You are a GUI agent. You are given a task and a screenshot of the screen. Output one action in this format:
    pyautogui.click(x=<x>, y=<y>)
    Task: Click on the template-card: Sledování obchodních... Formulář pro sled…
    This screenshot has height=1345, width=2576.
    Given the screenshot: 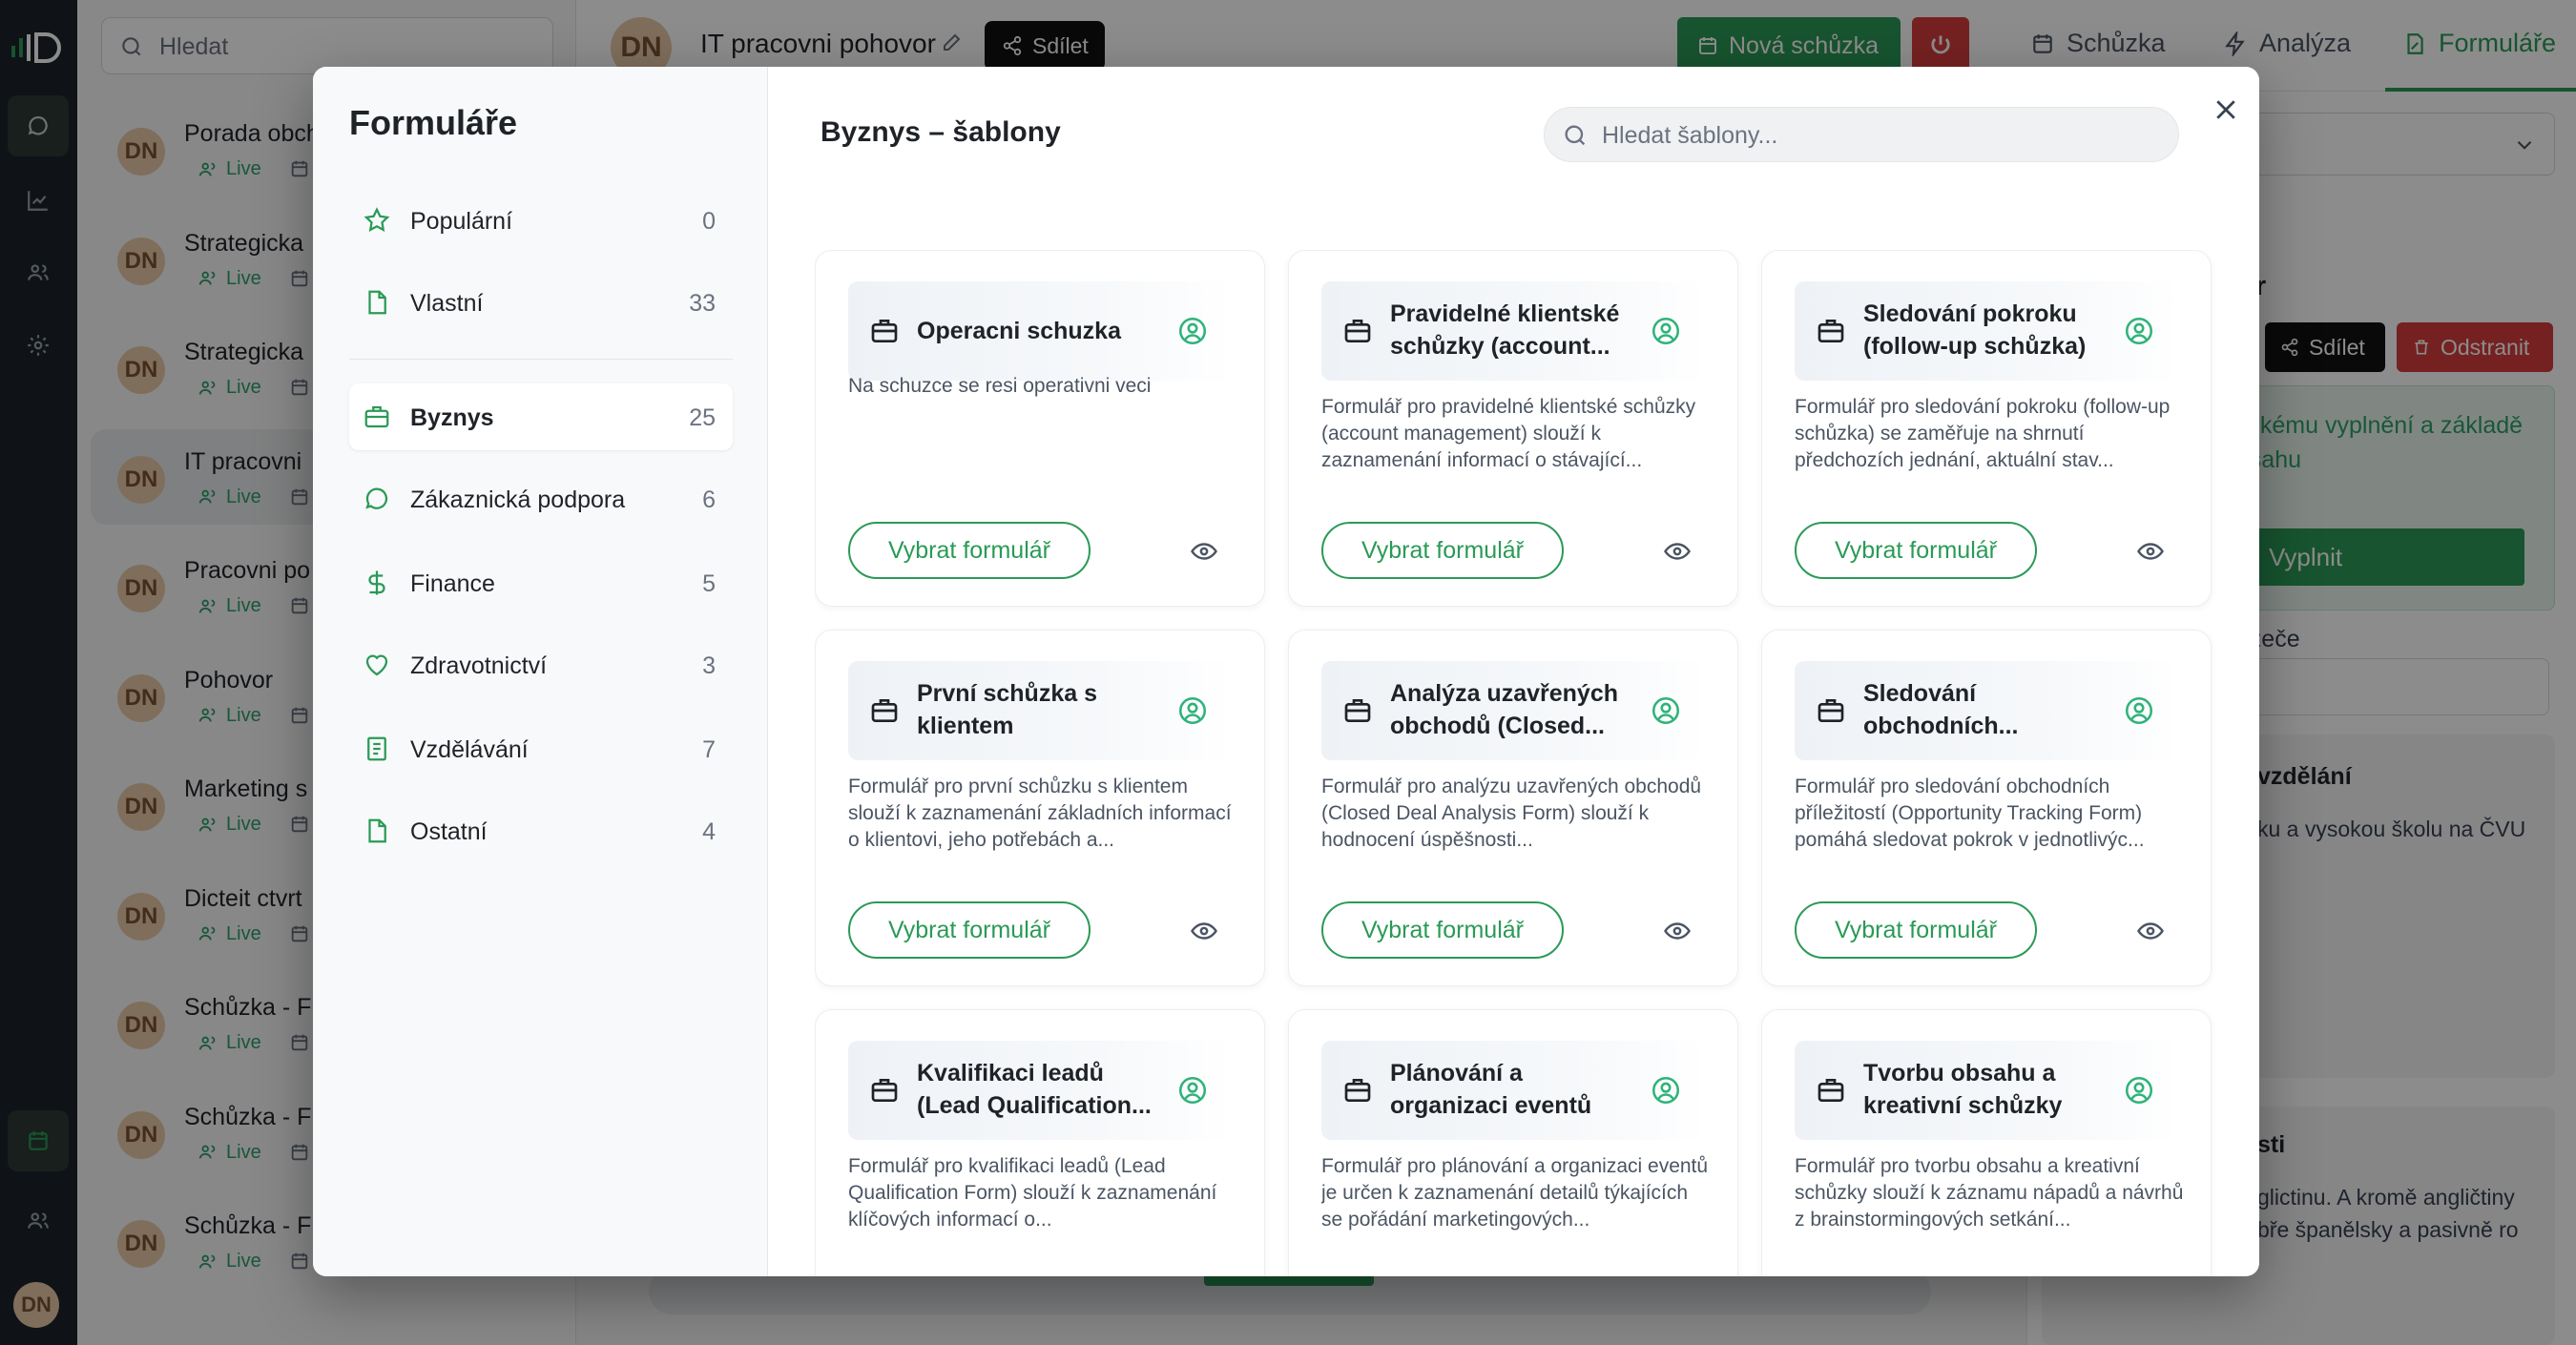 What is the action you would take?
    pyautogui.click(x=1986, y=808)
    